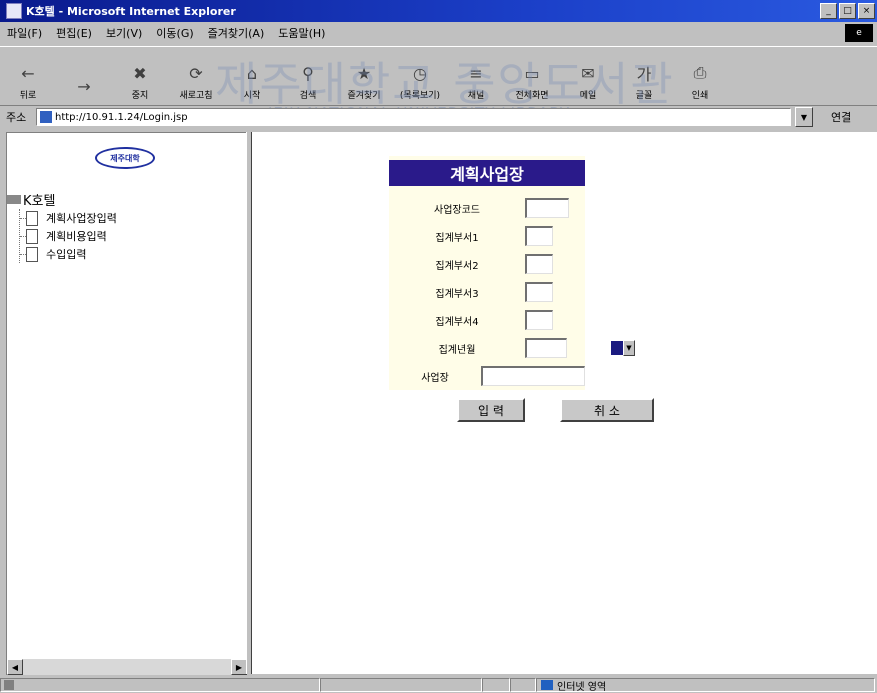 This screenshot has width=877, height=693. I want to click on toolbar-button-stop: ✖ 중지, so click(140, 79).